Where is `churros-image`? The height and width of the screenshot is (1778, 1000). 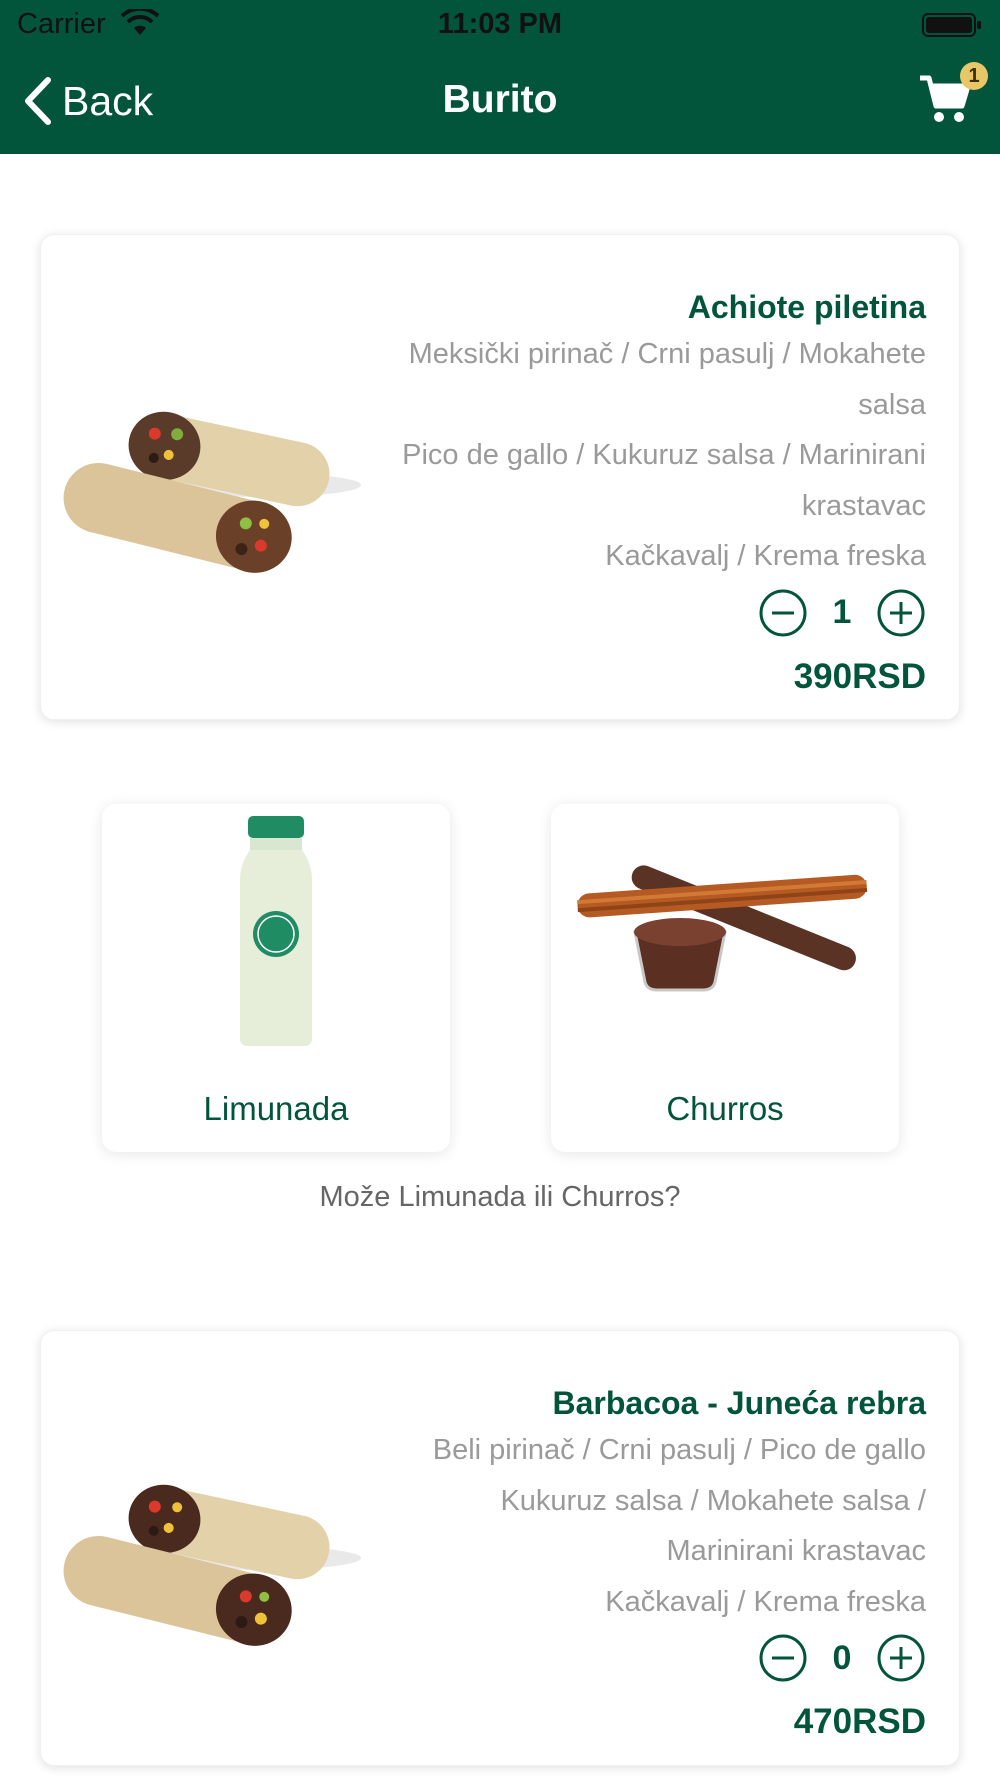 churros-image is located at coordinates (722, 928).